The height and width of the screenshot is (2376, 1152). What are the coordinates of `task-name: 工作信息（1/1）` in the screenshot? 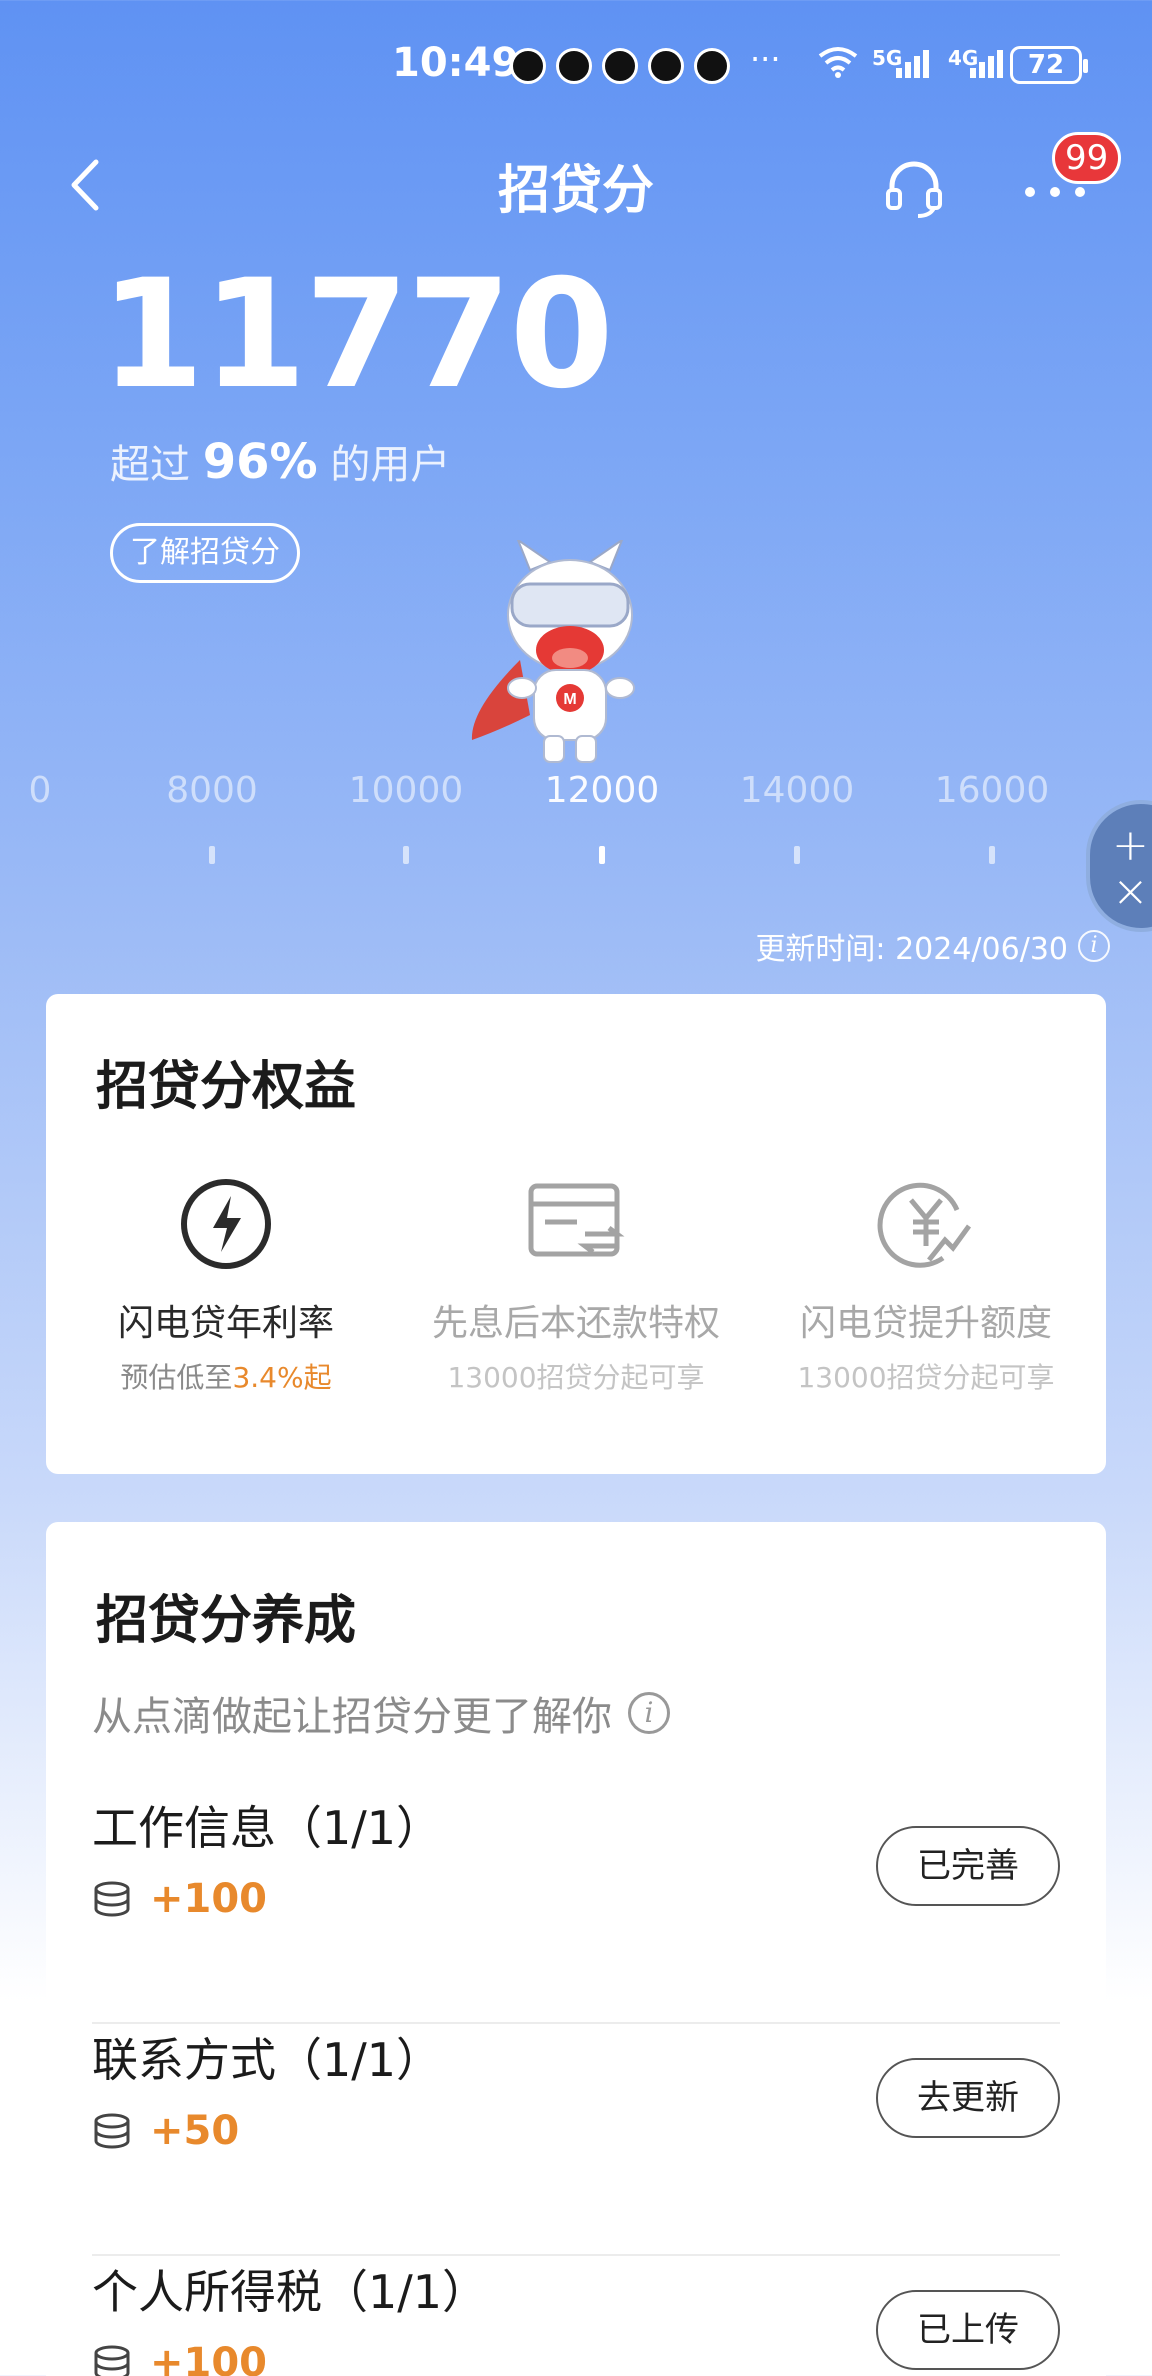 It's located at (267, 1828).